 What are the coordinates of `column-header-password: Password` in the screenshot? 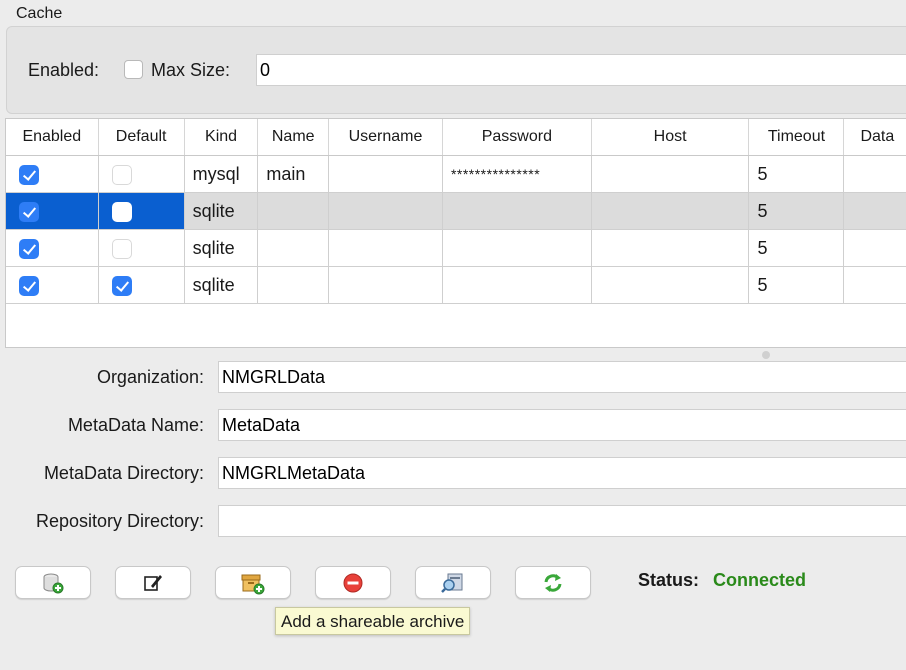 It's located at (517, 137).